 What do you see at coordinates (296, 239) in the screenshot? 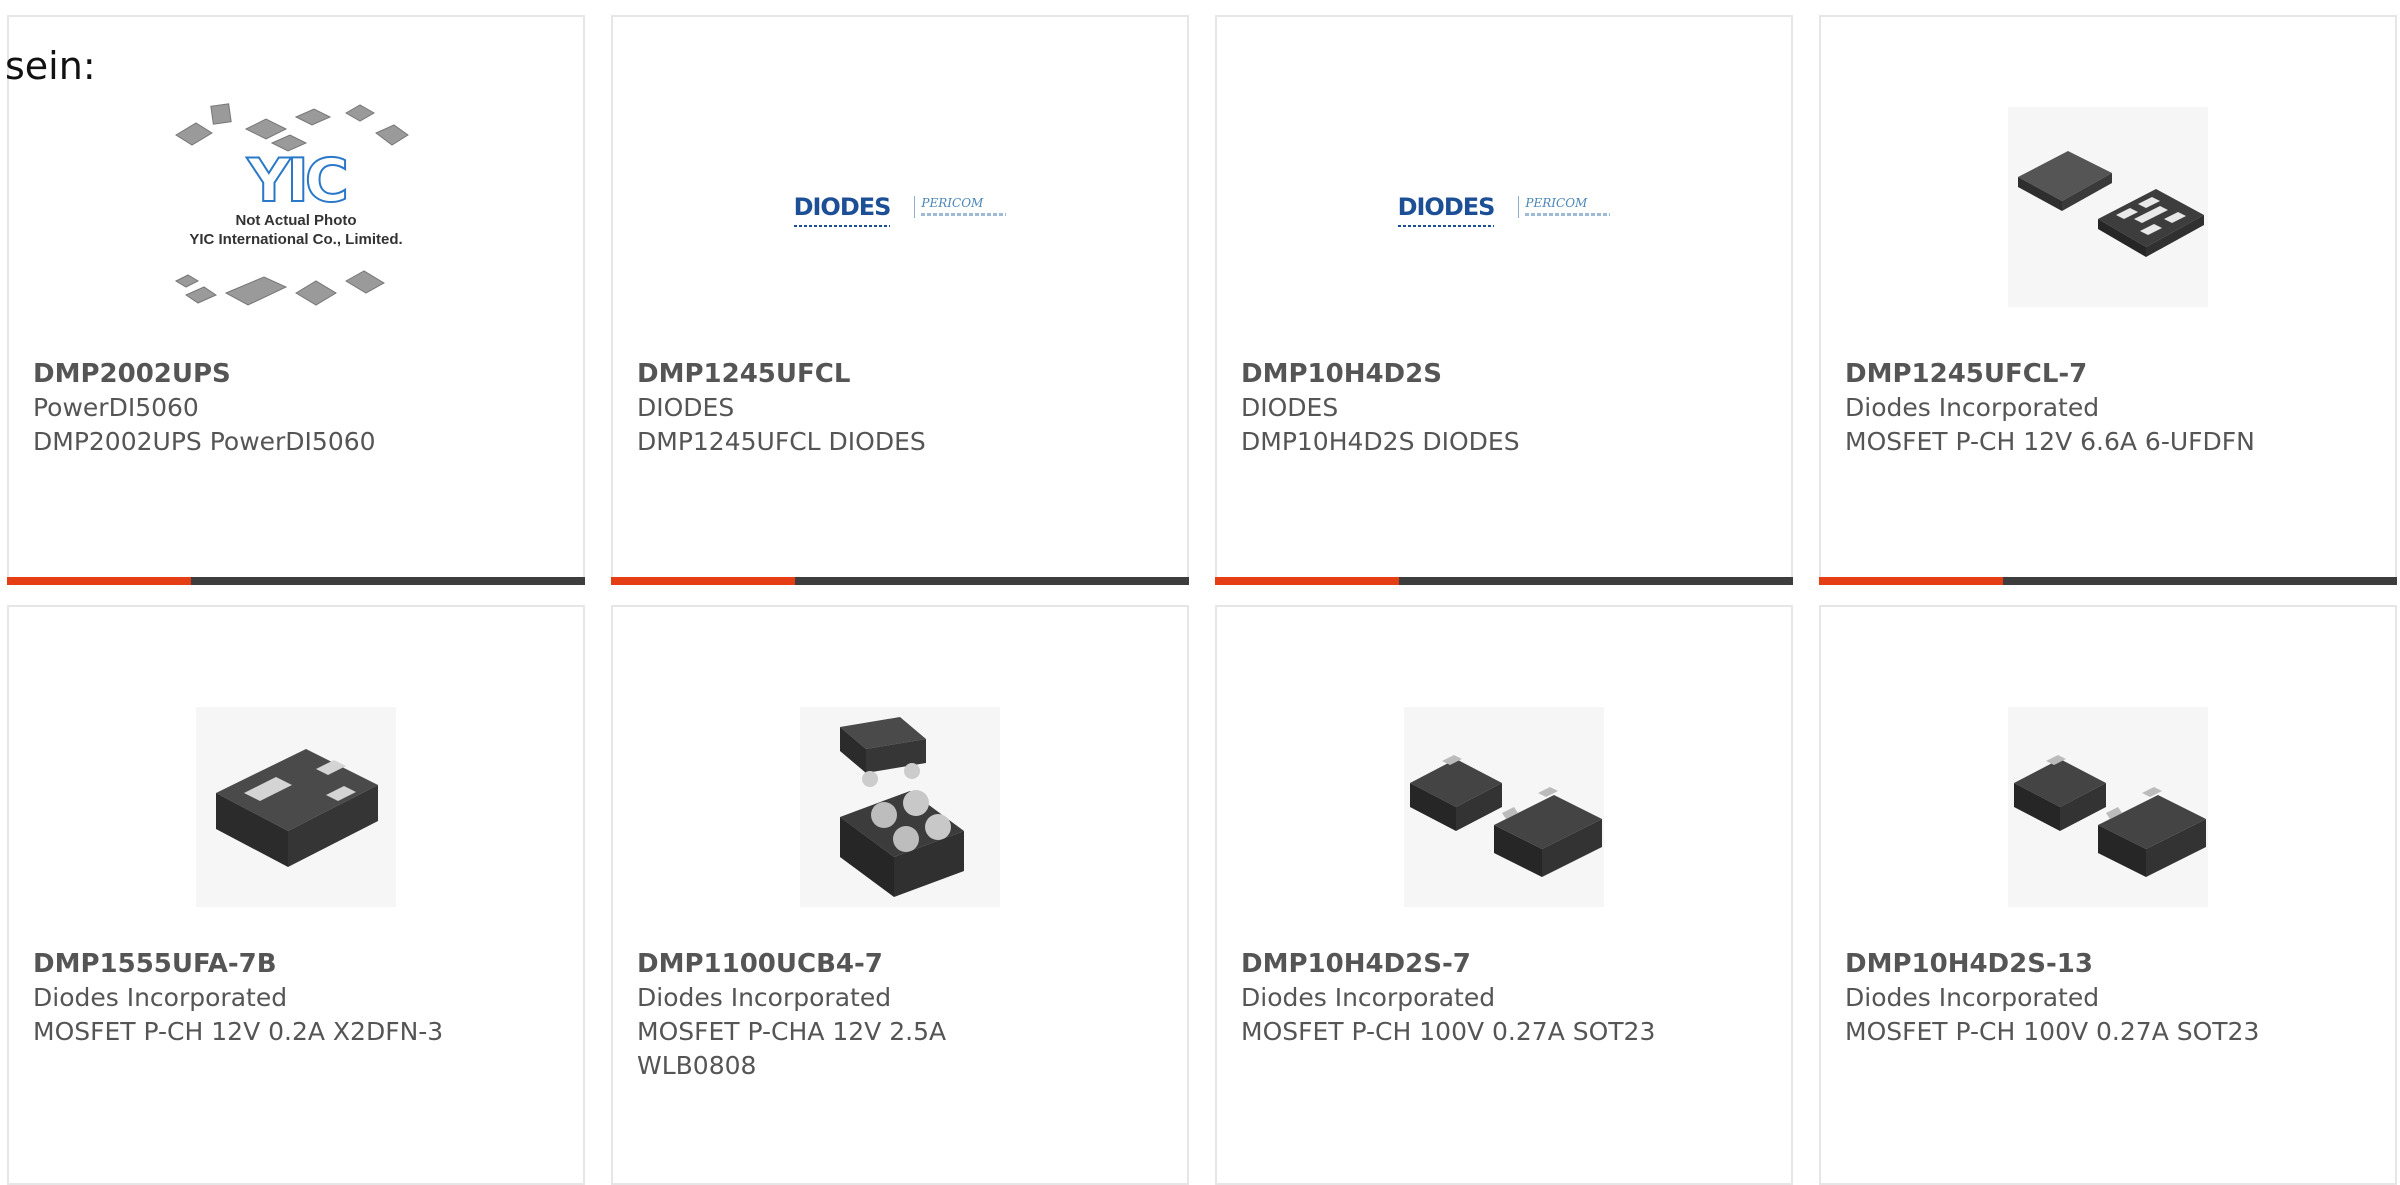
I see `placeholder-company: YIC International Co., Limited.` at bounding box center [296, 239].